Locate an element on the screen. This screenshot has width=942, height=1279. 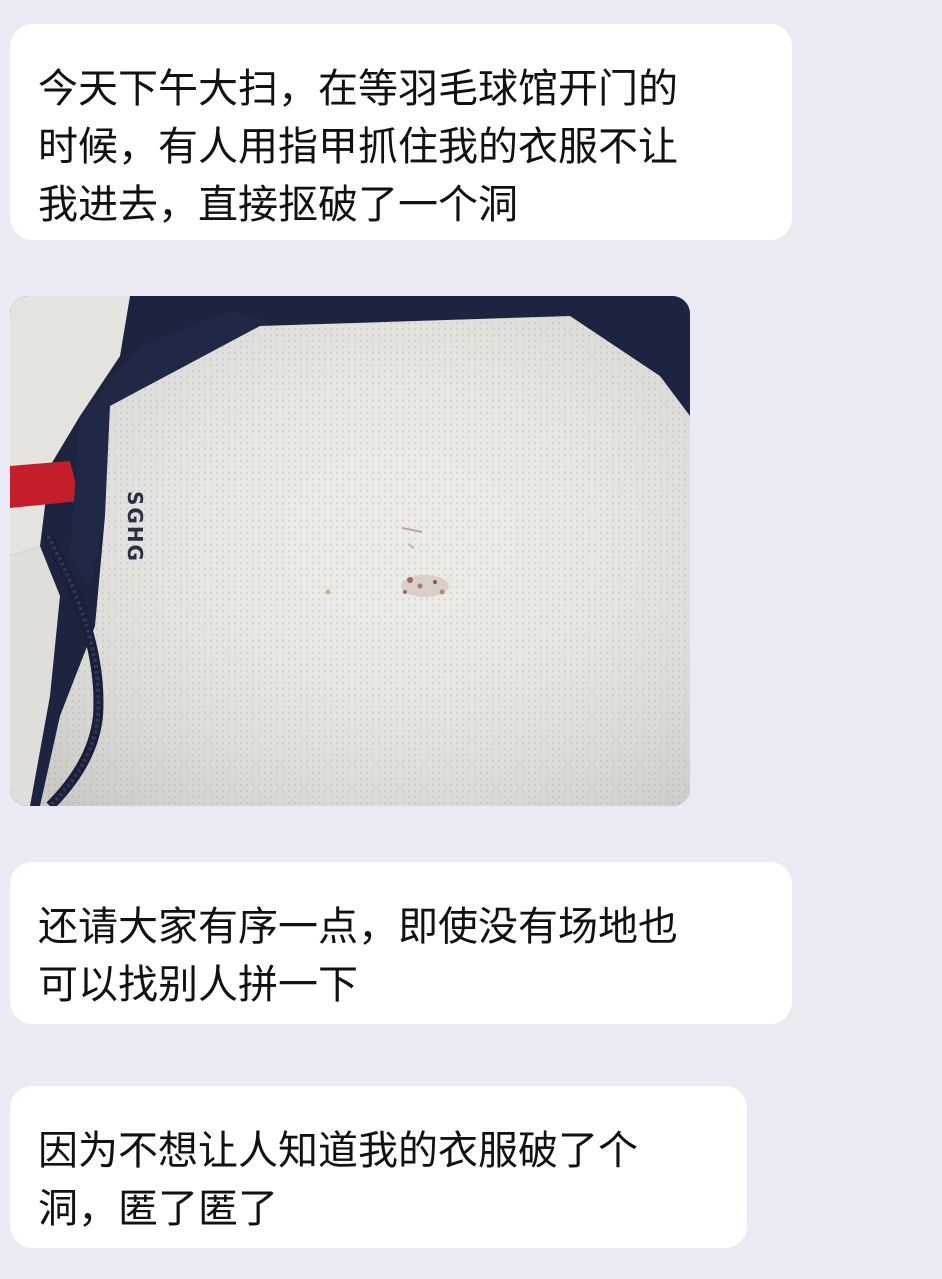
message-text: 还请大家有序一点，即使没有场地也 可以找别人拼一下 is located at coordinates (358, 956).